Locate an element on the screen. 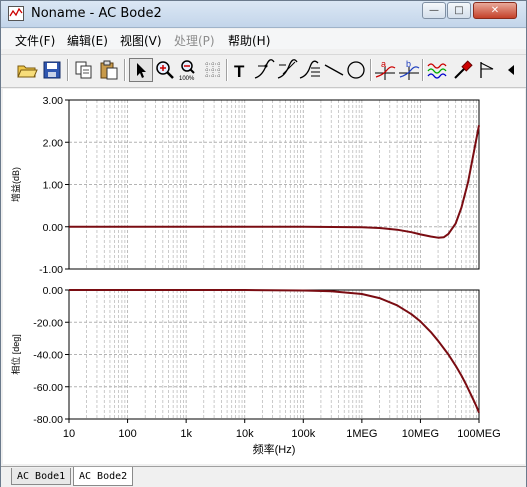 The width and height of the screenshot is (527, 487). grid-button is located at coordinates (213, 70).